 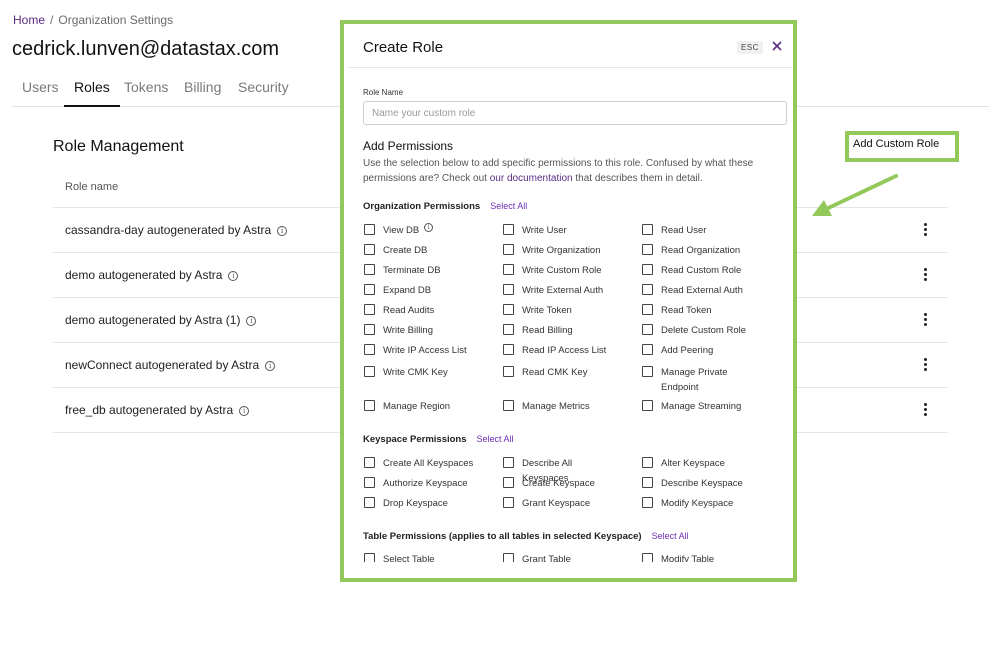 What do you see at coordinates (692, 483) in the screenshot?
I see `permission-describe-keyspace: Describe Keyspace` at bounding box center [692, 483].